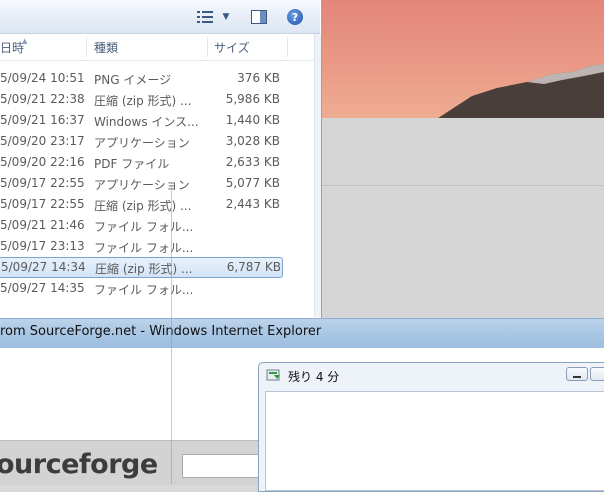 This screenshot has width=604, height=492. I want to click on file-size: 1,440 KB, so click(252, 120).